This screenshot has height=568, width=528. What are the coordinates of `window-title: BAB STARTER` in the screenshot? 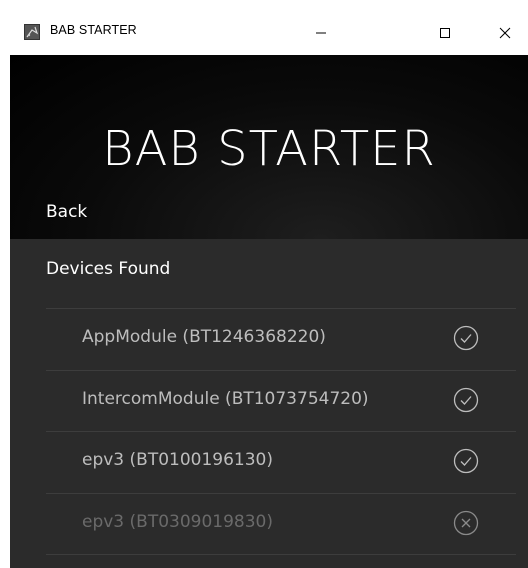 It's located at (93, 30).